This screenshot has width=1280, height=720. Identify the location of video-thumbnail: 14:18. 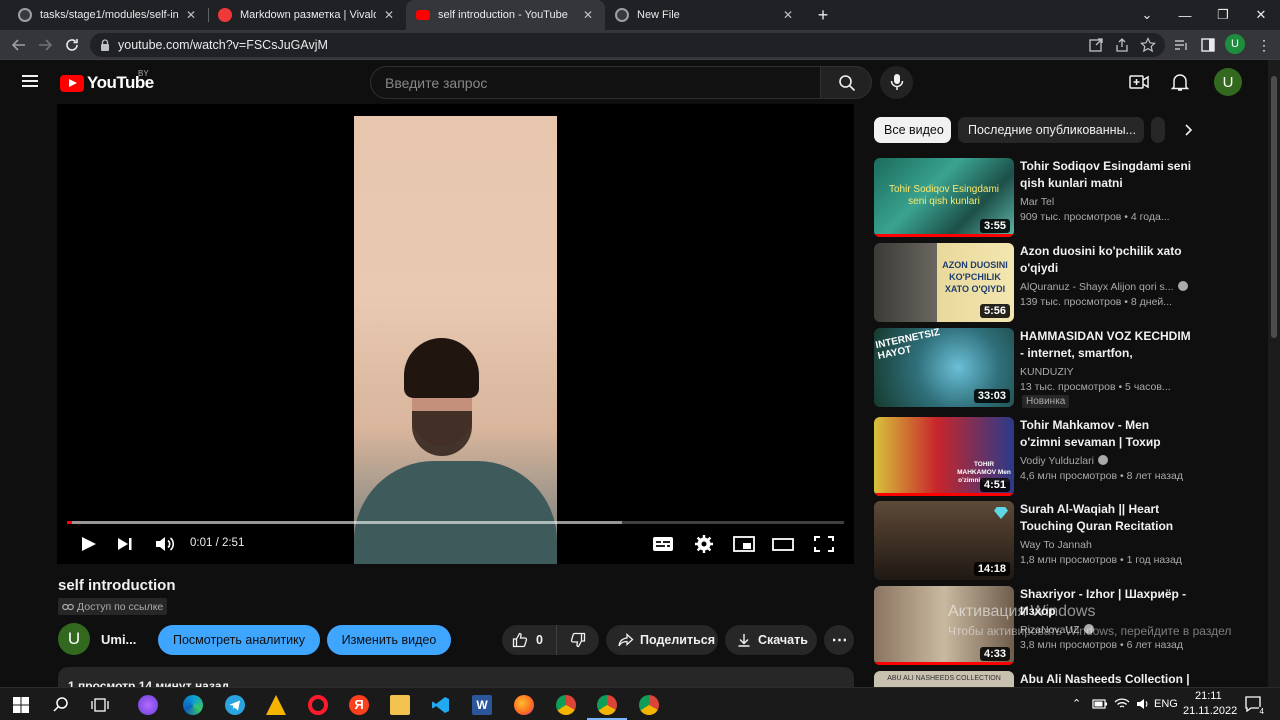
(944, 540).